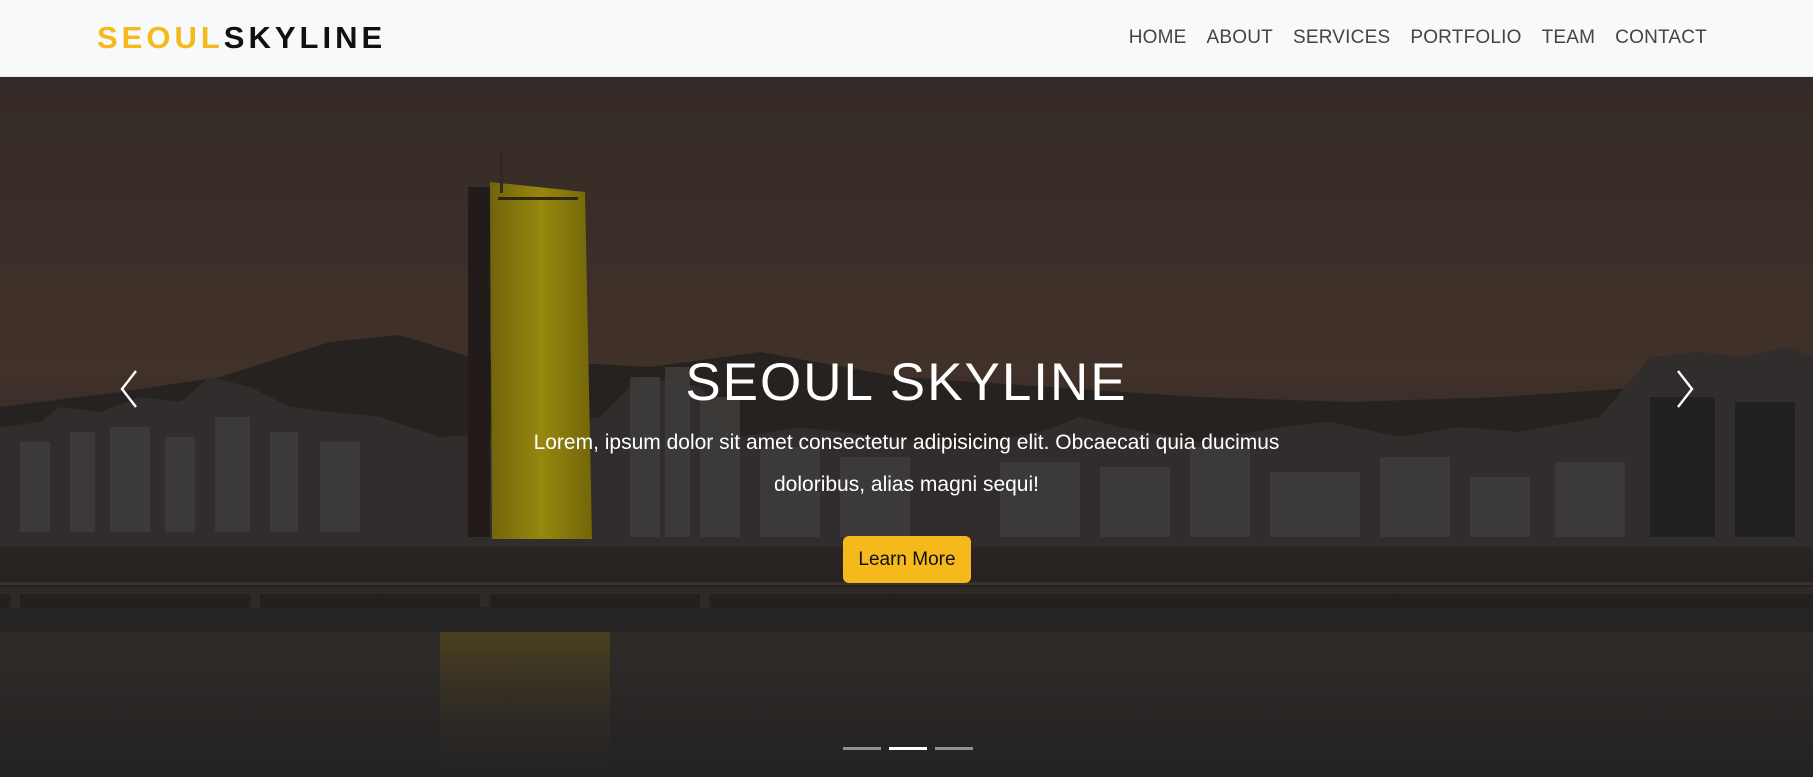 This screenshot has width=1813, height=777. Describe the element at coordinates (1661, 38) in the screenshot. I see `nav-contact: CONTACT` at that location.